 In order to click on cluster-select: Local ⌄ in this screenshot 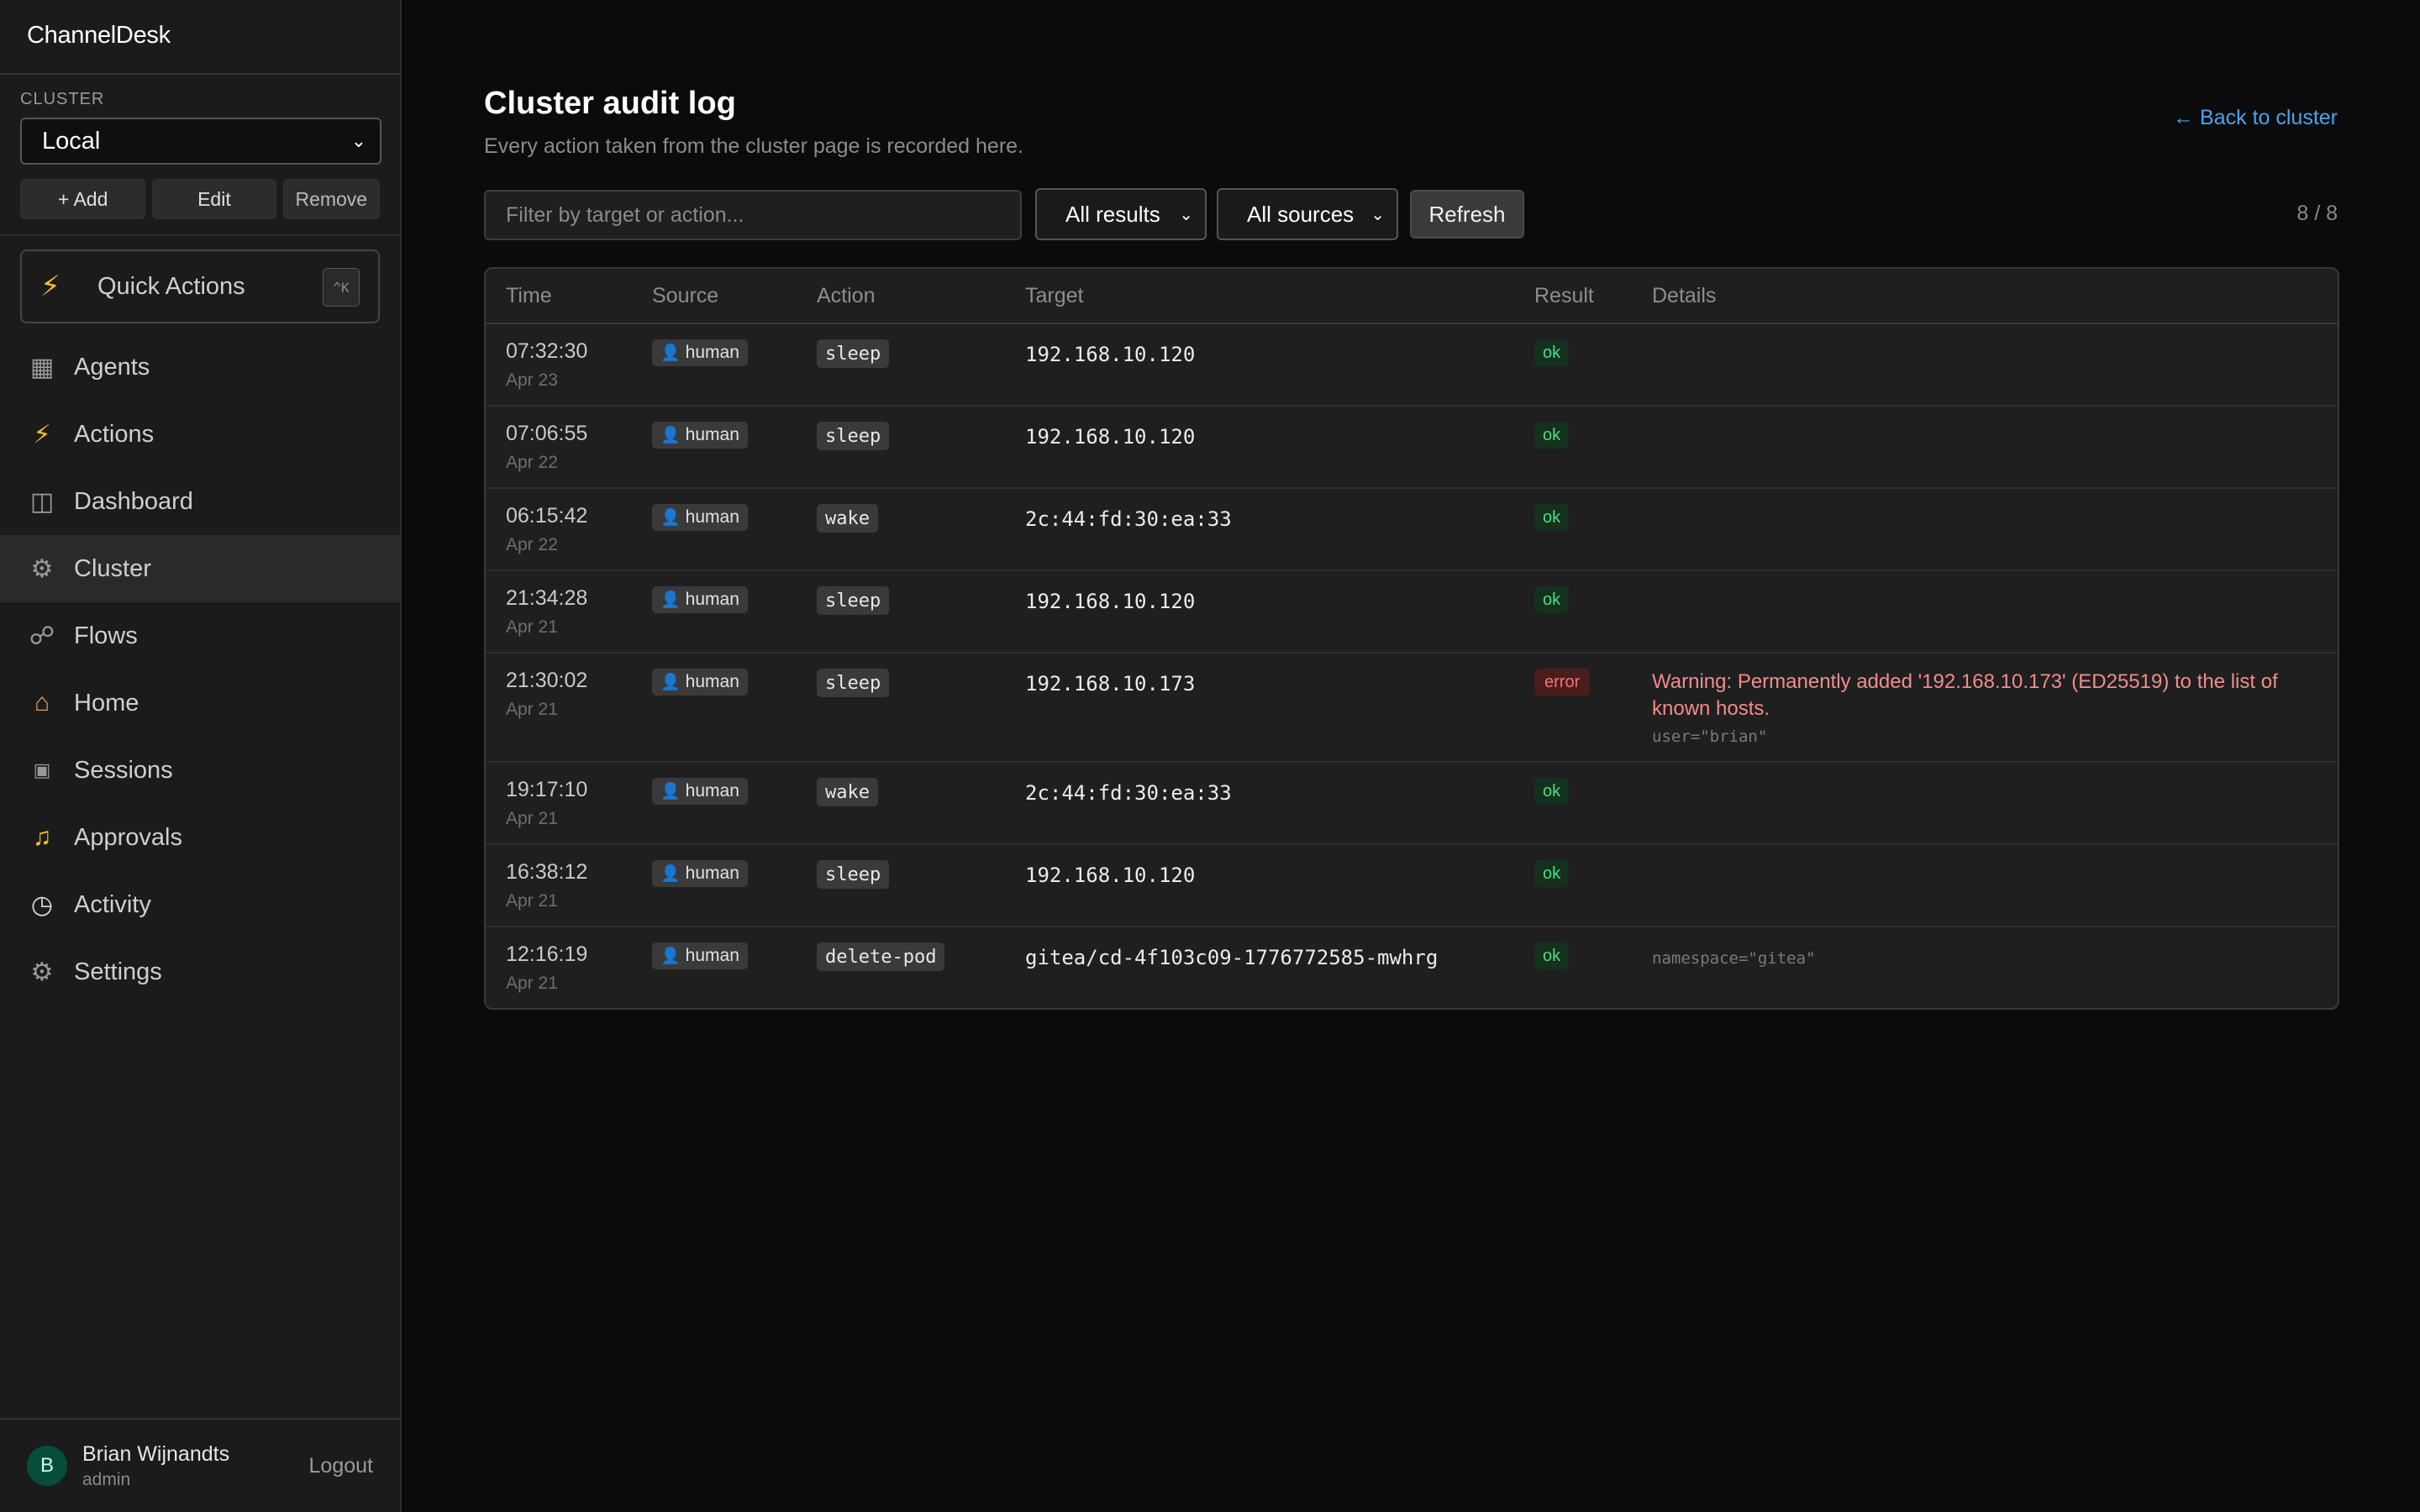, I will do `click(200, 141)`.